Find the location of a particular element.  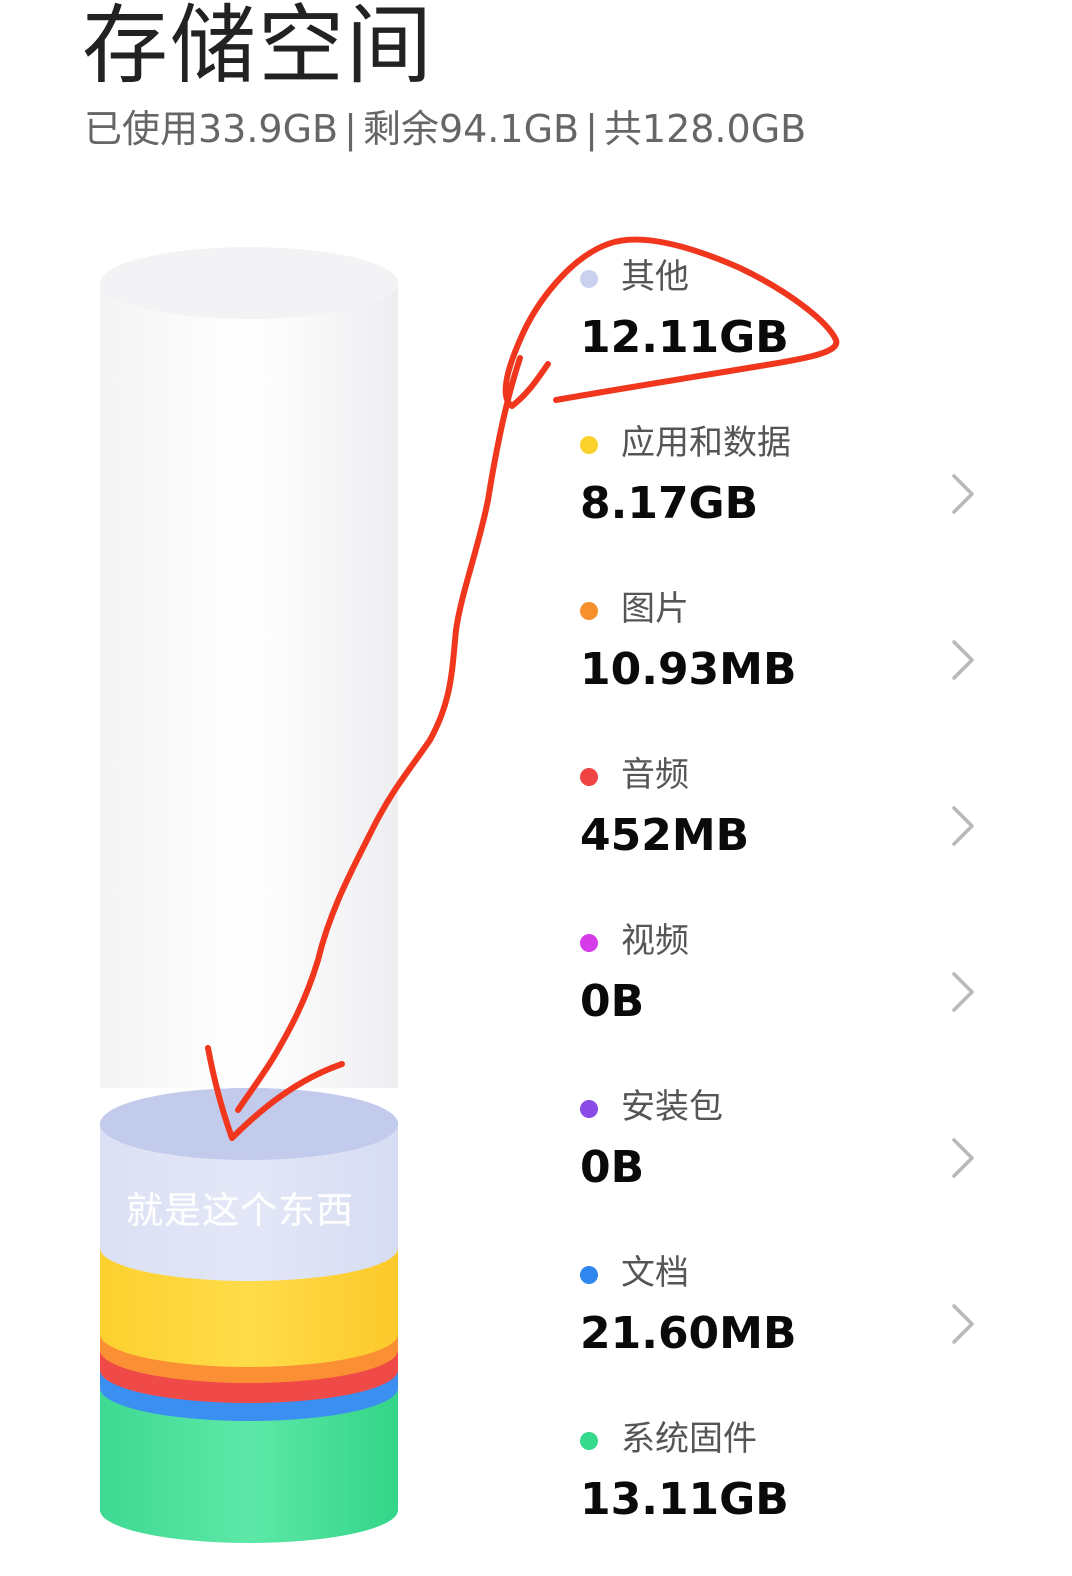

category-name: 其他 is located at coordinates (655, 277).